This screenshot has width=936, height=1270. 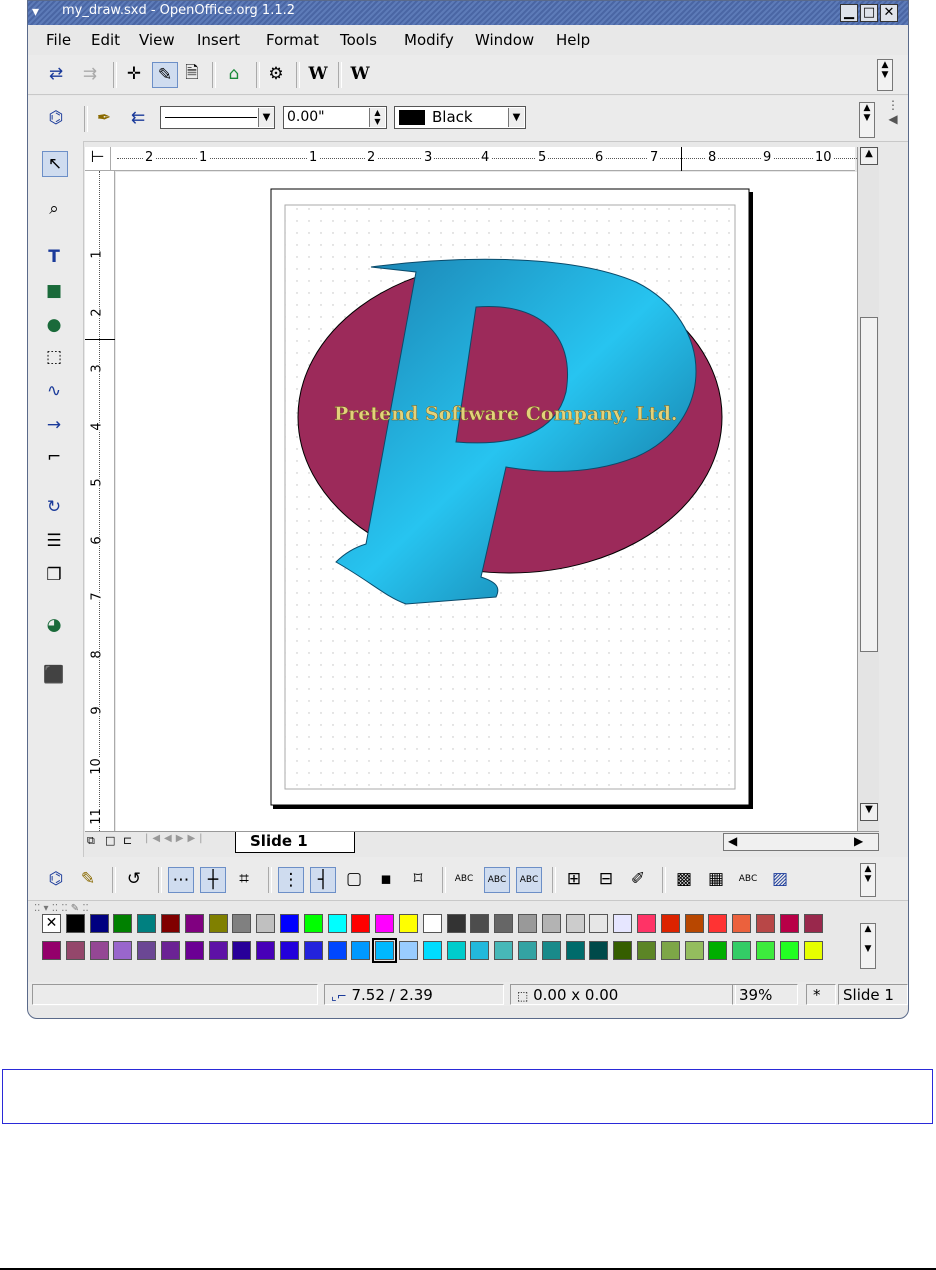 What do you see at coordinates (360, 74) in the screenshot?
I see `fontwork-gallery-icon: W` at bounding box center [360, 74].